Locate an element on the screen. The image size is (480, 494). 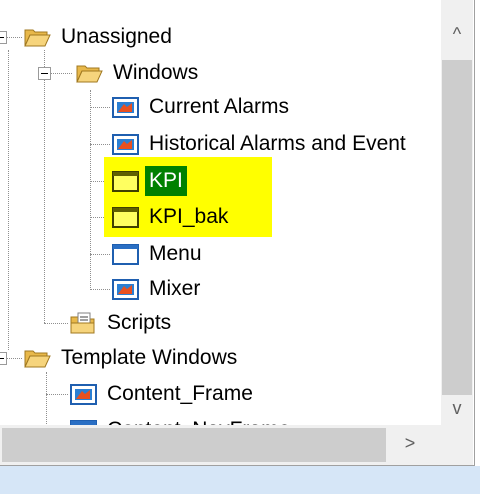
horizontal-scroll-thumb is located at coordinates (194, 445).